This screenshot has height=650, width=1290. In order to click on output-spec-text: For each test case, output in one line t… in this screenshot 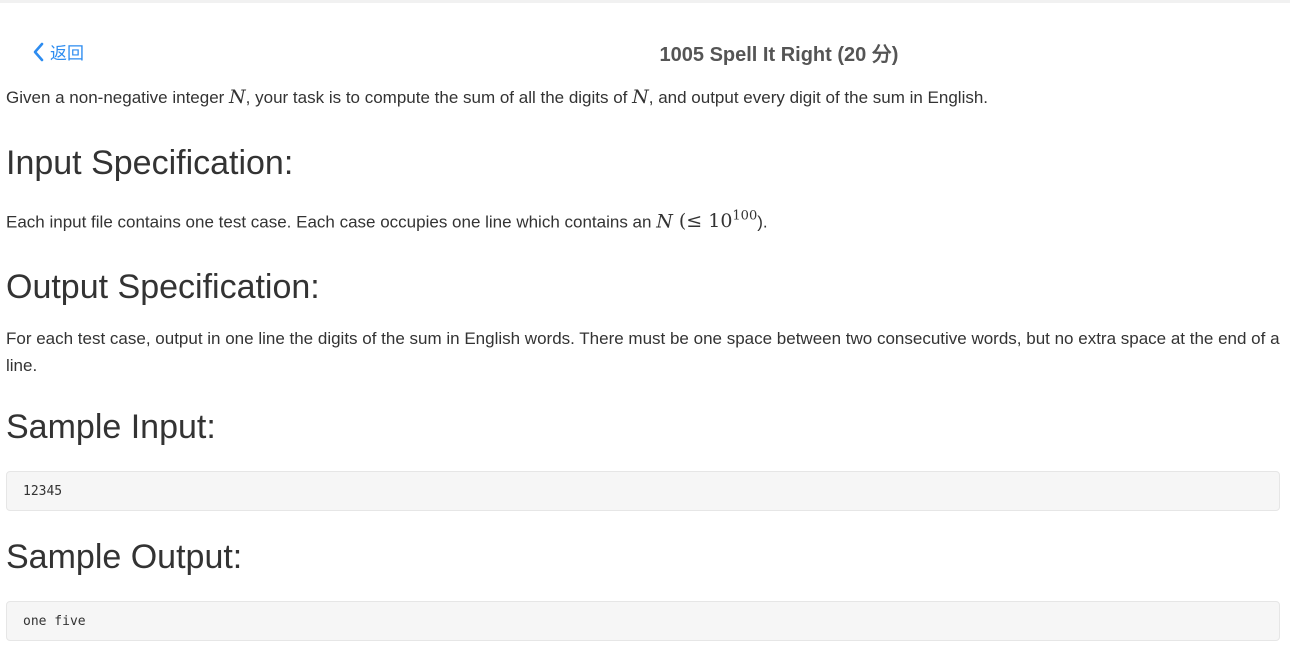, I will do `click(643, 352)`.